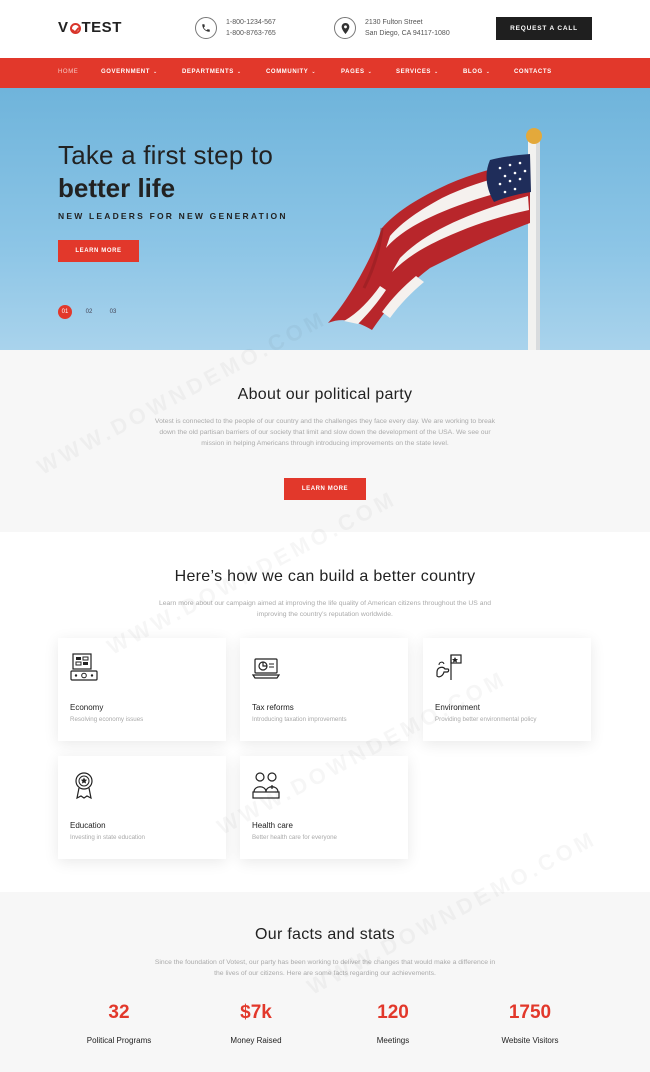 Image resolution: width=650 pixels, height=1072 pixels. What do you see at coordinates (208, 72) in the screenshot?
I see `nav-label: DEPARTMENTS` at bounding box center [208, 72].